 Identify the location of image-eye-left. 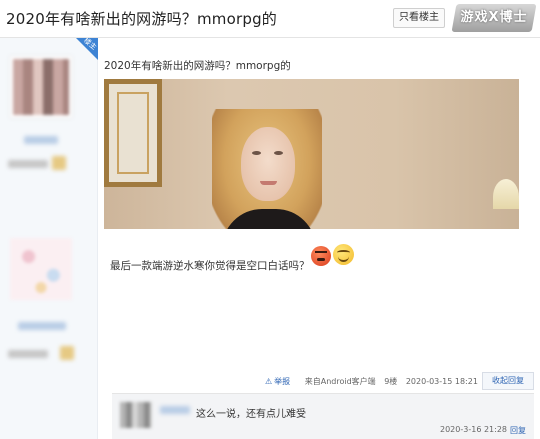
(256, 153).